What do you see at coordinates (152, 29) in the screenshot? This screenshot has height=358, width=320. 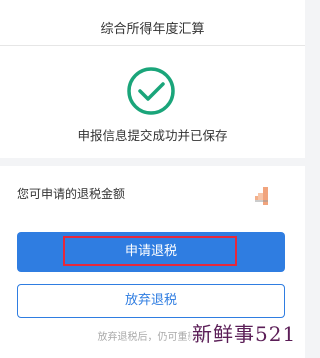 I see `page-title: 综合所得年度汇算` at bounding box center [152, 29].